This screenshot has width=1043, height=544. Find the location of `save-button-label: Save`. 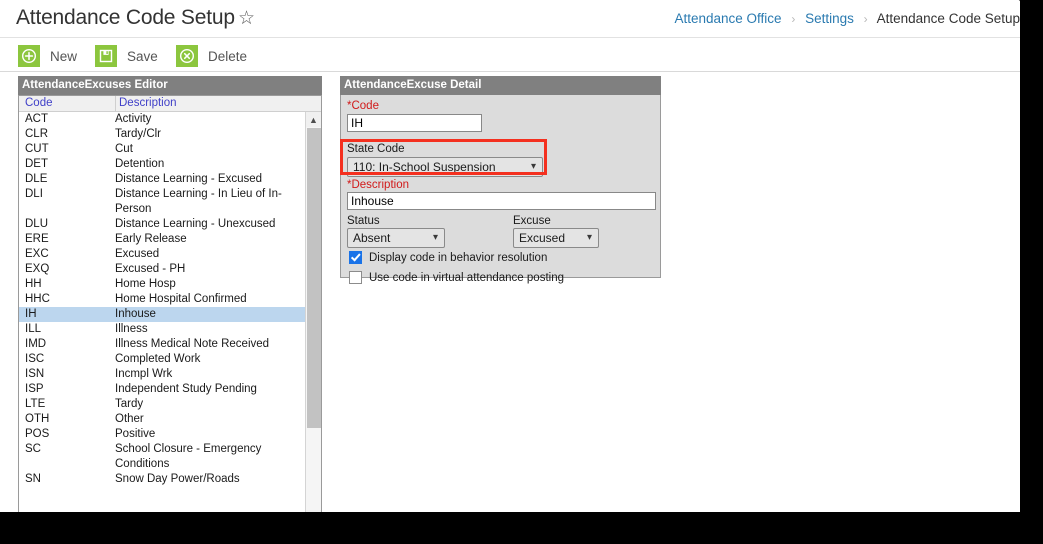

save-button-label: Save is located at coordinates (142, 56).